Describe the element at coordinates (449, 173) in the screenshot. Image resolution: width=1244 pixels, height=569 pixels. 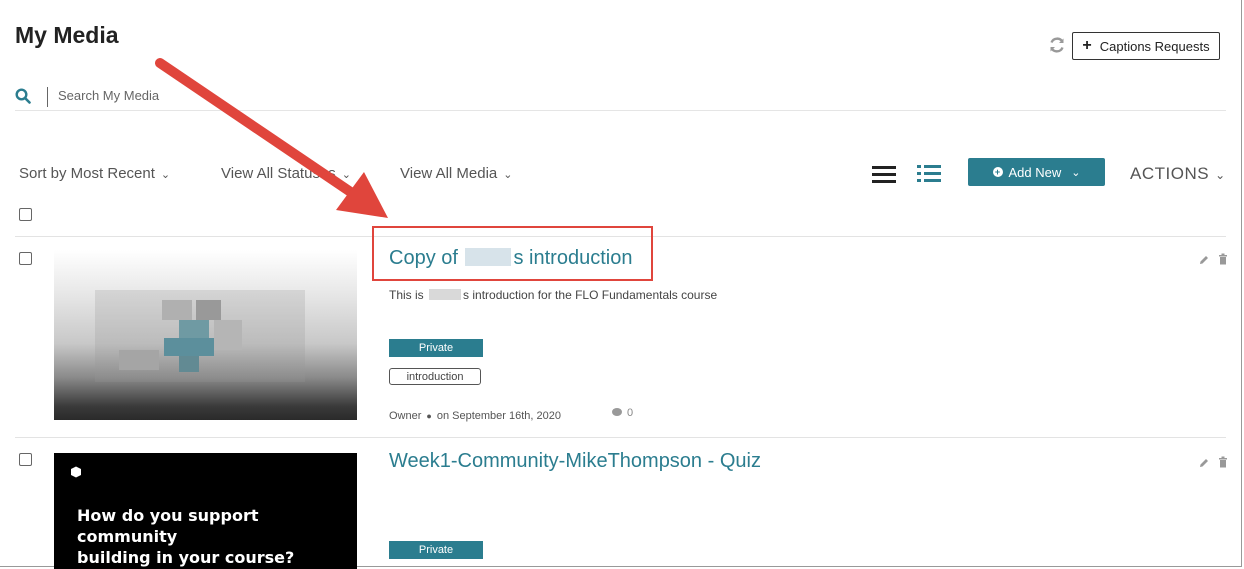
I see `media-type-dropdown-label: View All Media` at that location.